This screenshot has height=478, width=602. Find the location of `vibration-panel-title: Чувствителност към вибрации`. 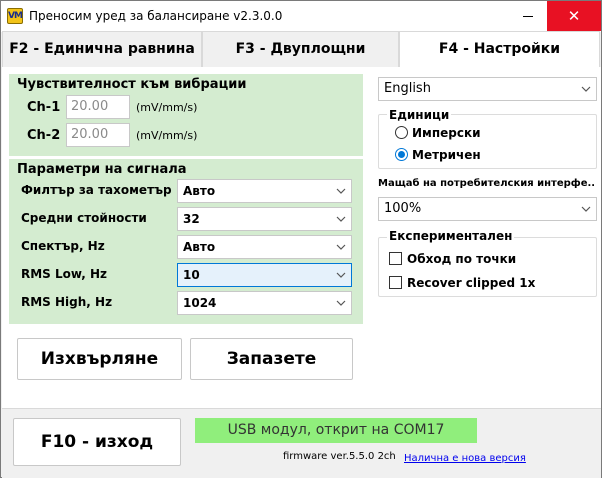

vibration-panel-title: Чувствителност към вибрации is located at coordinates (132, 84).